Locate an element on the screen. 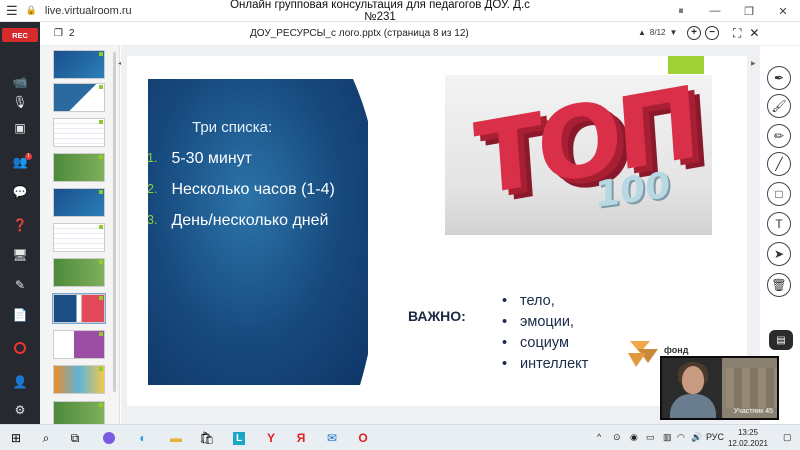 Image resolution: width=800 pixels, height=450 pixels. restore-button: ❐ is located at coordinates (749, 11).